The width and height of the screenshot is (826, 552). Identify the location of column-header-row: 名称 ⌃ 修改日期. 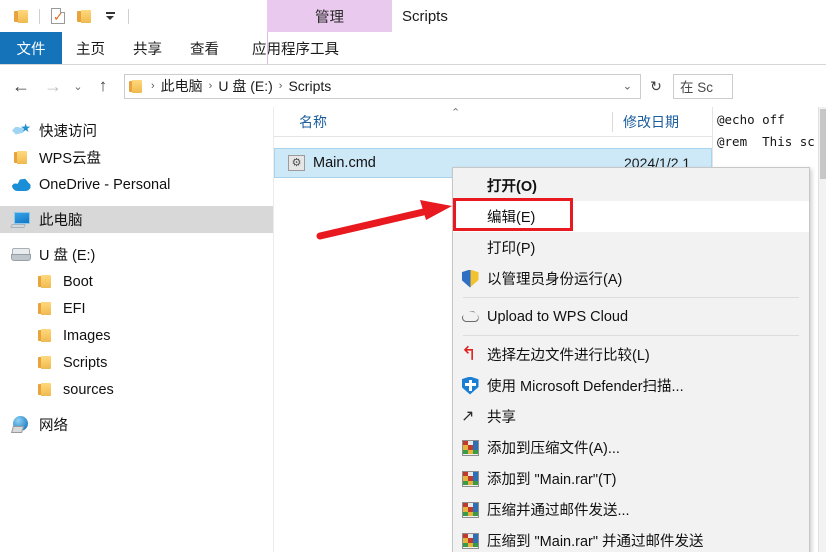
(493, 122).